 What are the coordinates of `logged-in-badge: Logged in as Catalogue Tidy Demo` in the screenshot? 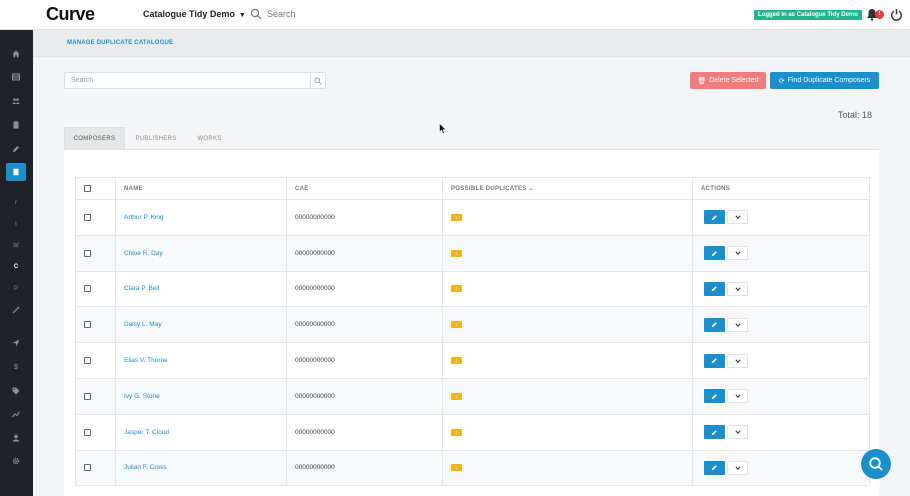 It's located at (808, 15).